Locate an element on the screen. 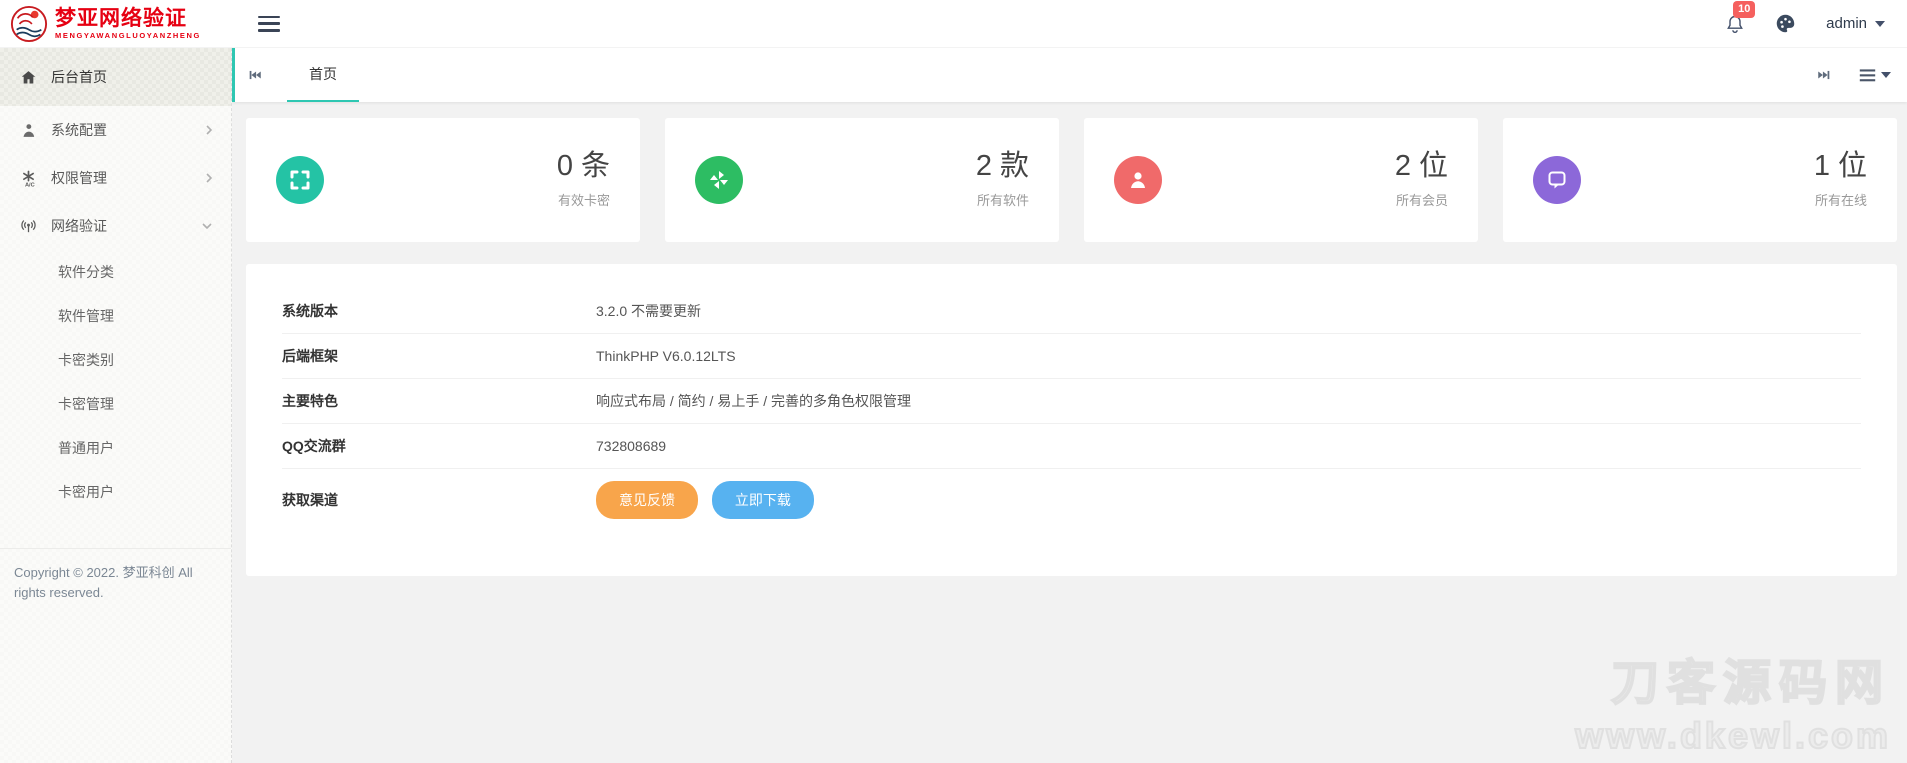  sidebar-item-label: 后台首页 is located at coordinates (79, 77).